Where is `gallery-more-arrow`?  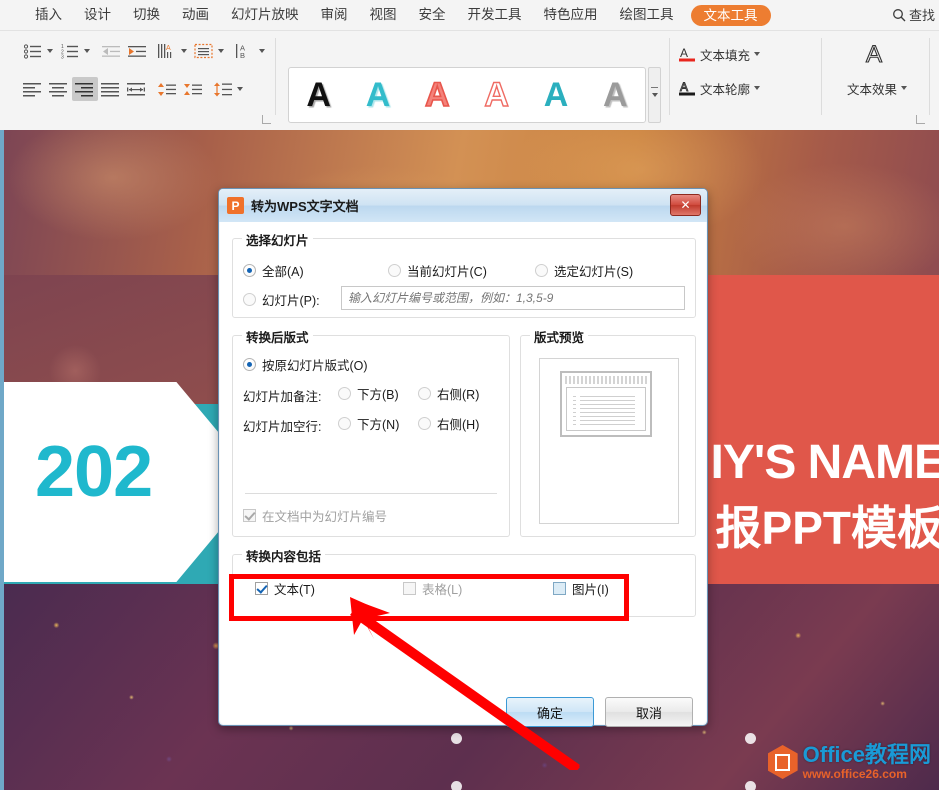
gallery-more-arrow is located at coordinates (654, 94).